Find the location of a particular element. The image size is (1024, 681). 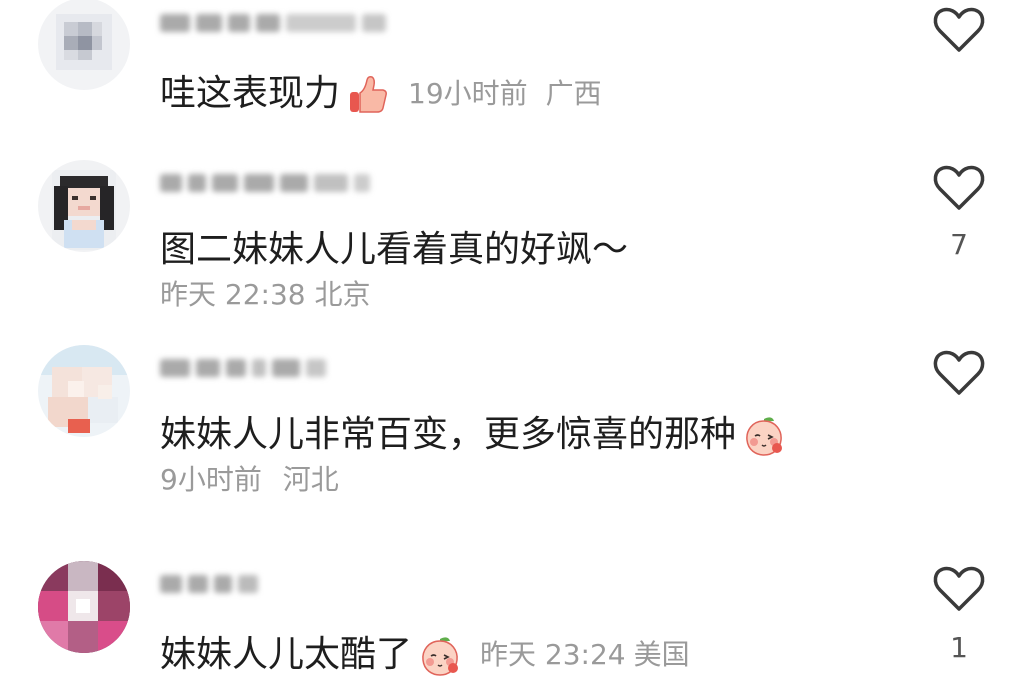

comment-line: 妹妹人儿非常百变，更多惊喜的那种 is located at coordinates (473, 435).